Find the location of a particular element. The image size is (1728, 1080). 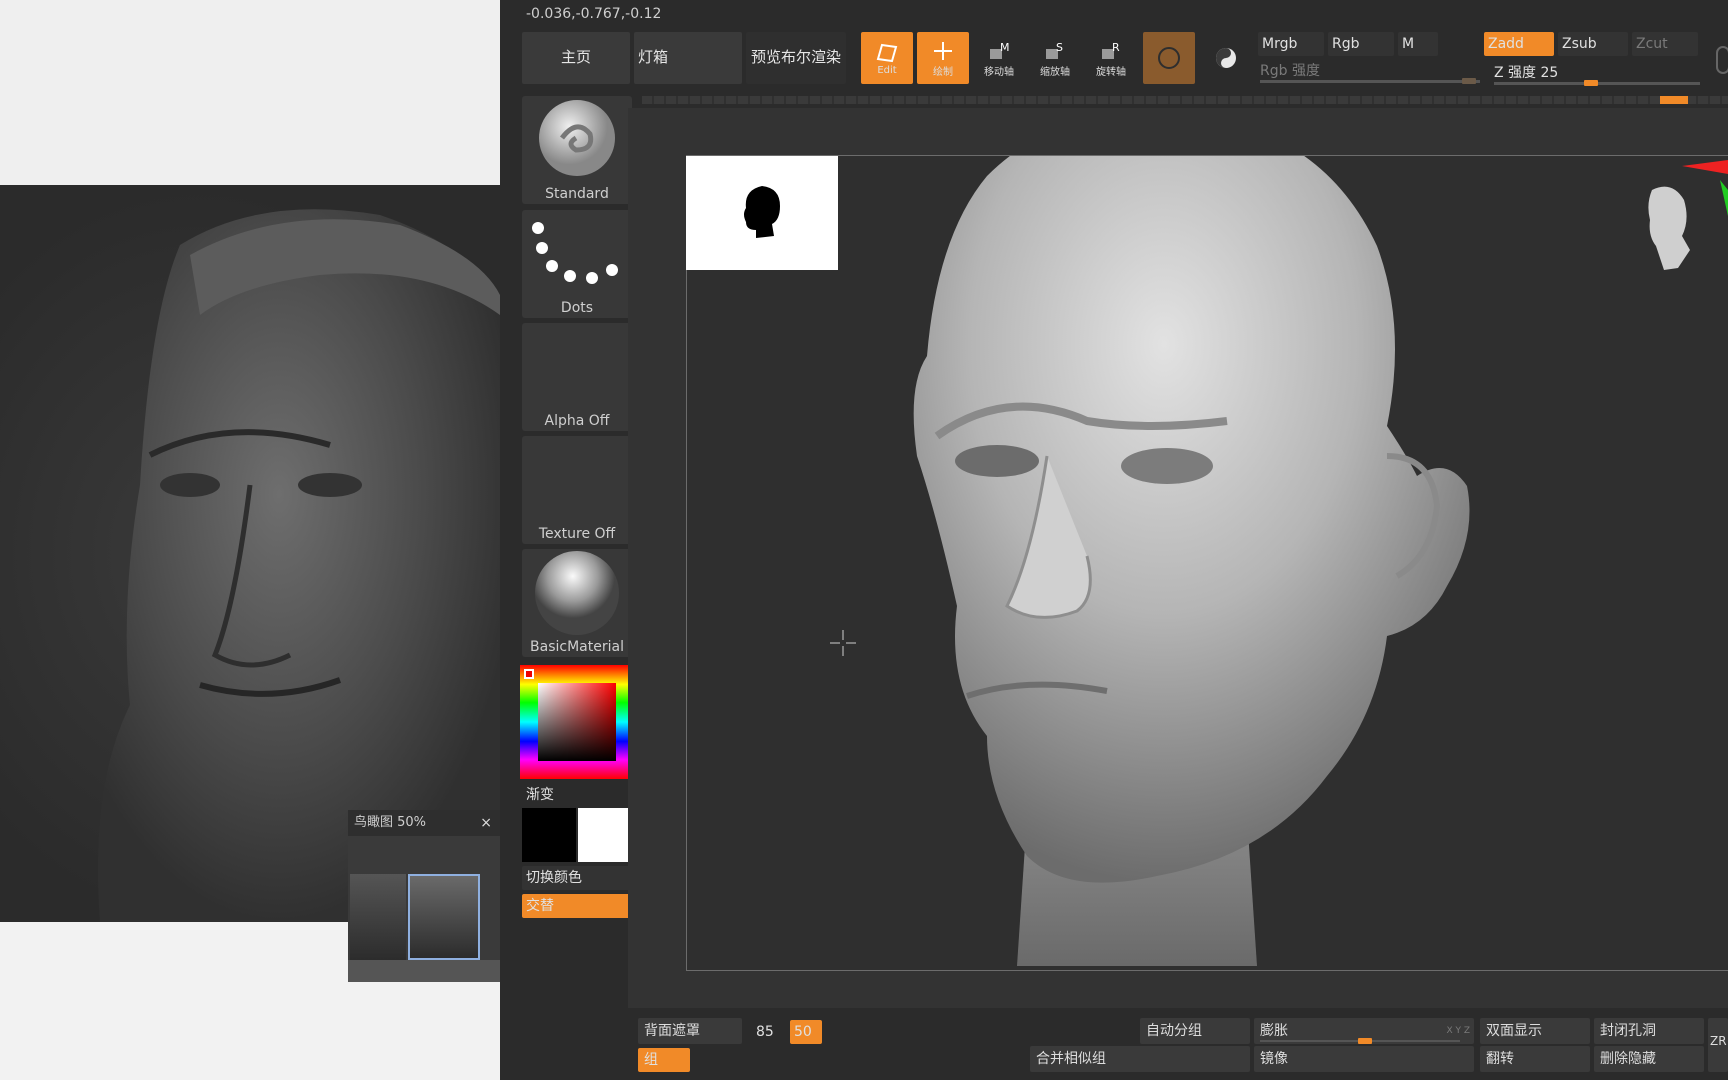

switch-color-button: 切换颜色 is located at coordinates (577, 878).